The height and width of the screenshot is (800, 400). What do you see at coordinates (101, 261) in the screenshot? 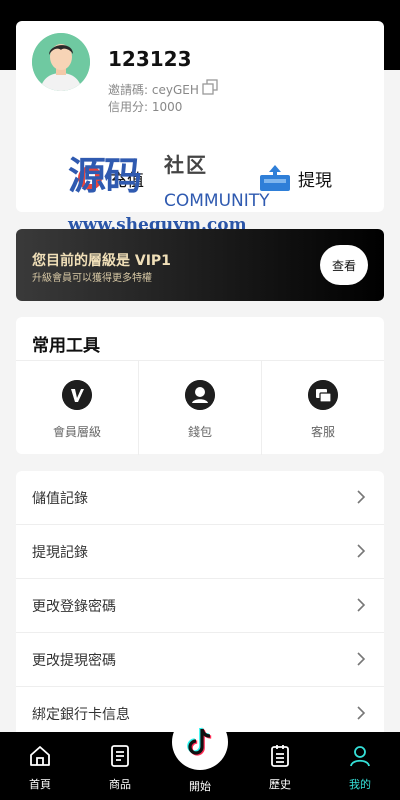
I see `vip-title: 您目前的層級是 VIP1` at bounding box center [101, 261].